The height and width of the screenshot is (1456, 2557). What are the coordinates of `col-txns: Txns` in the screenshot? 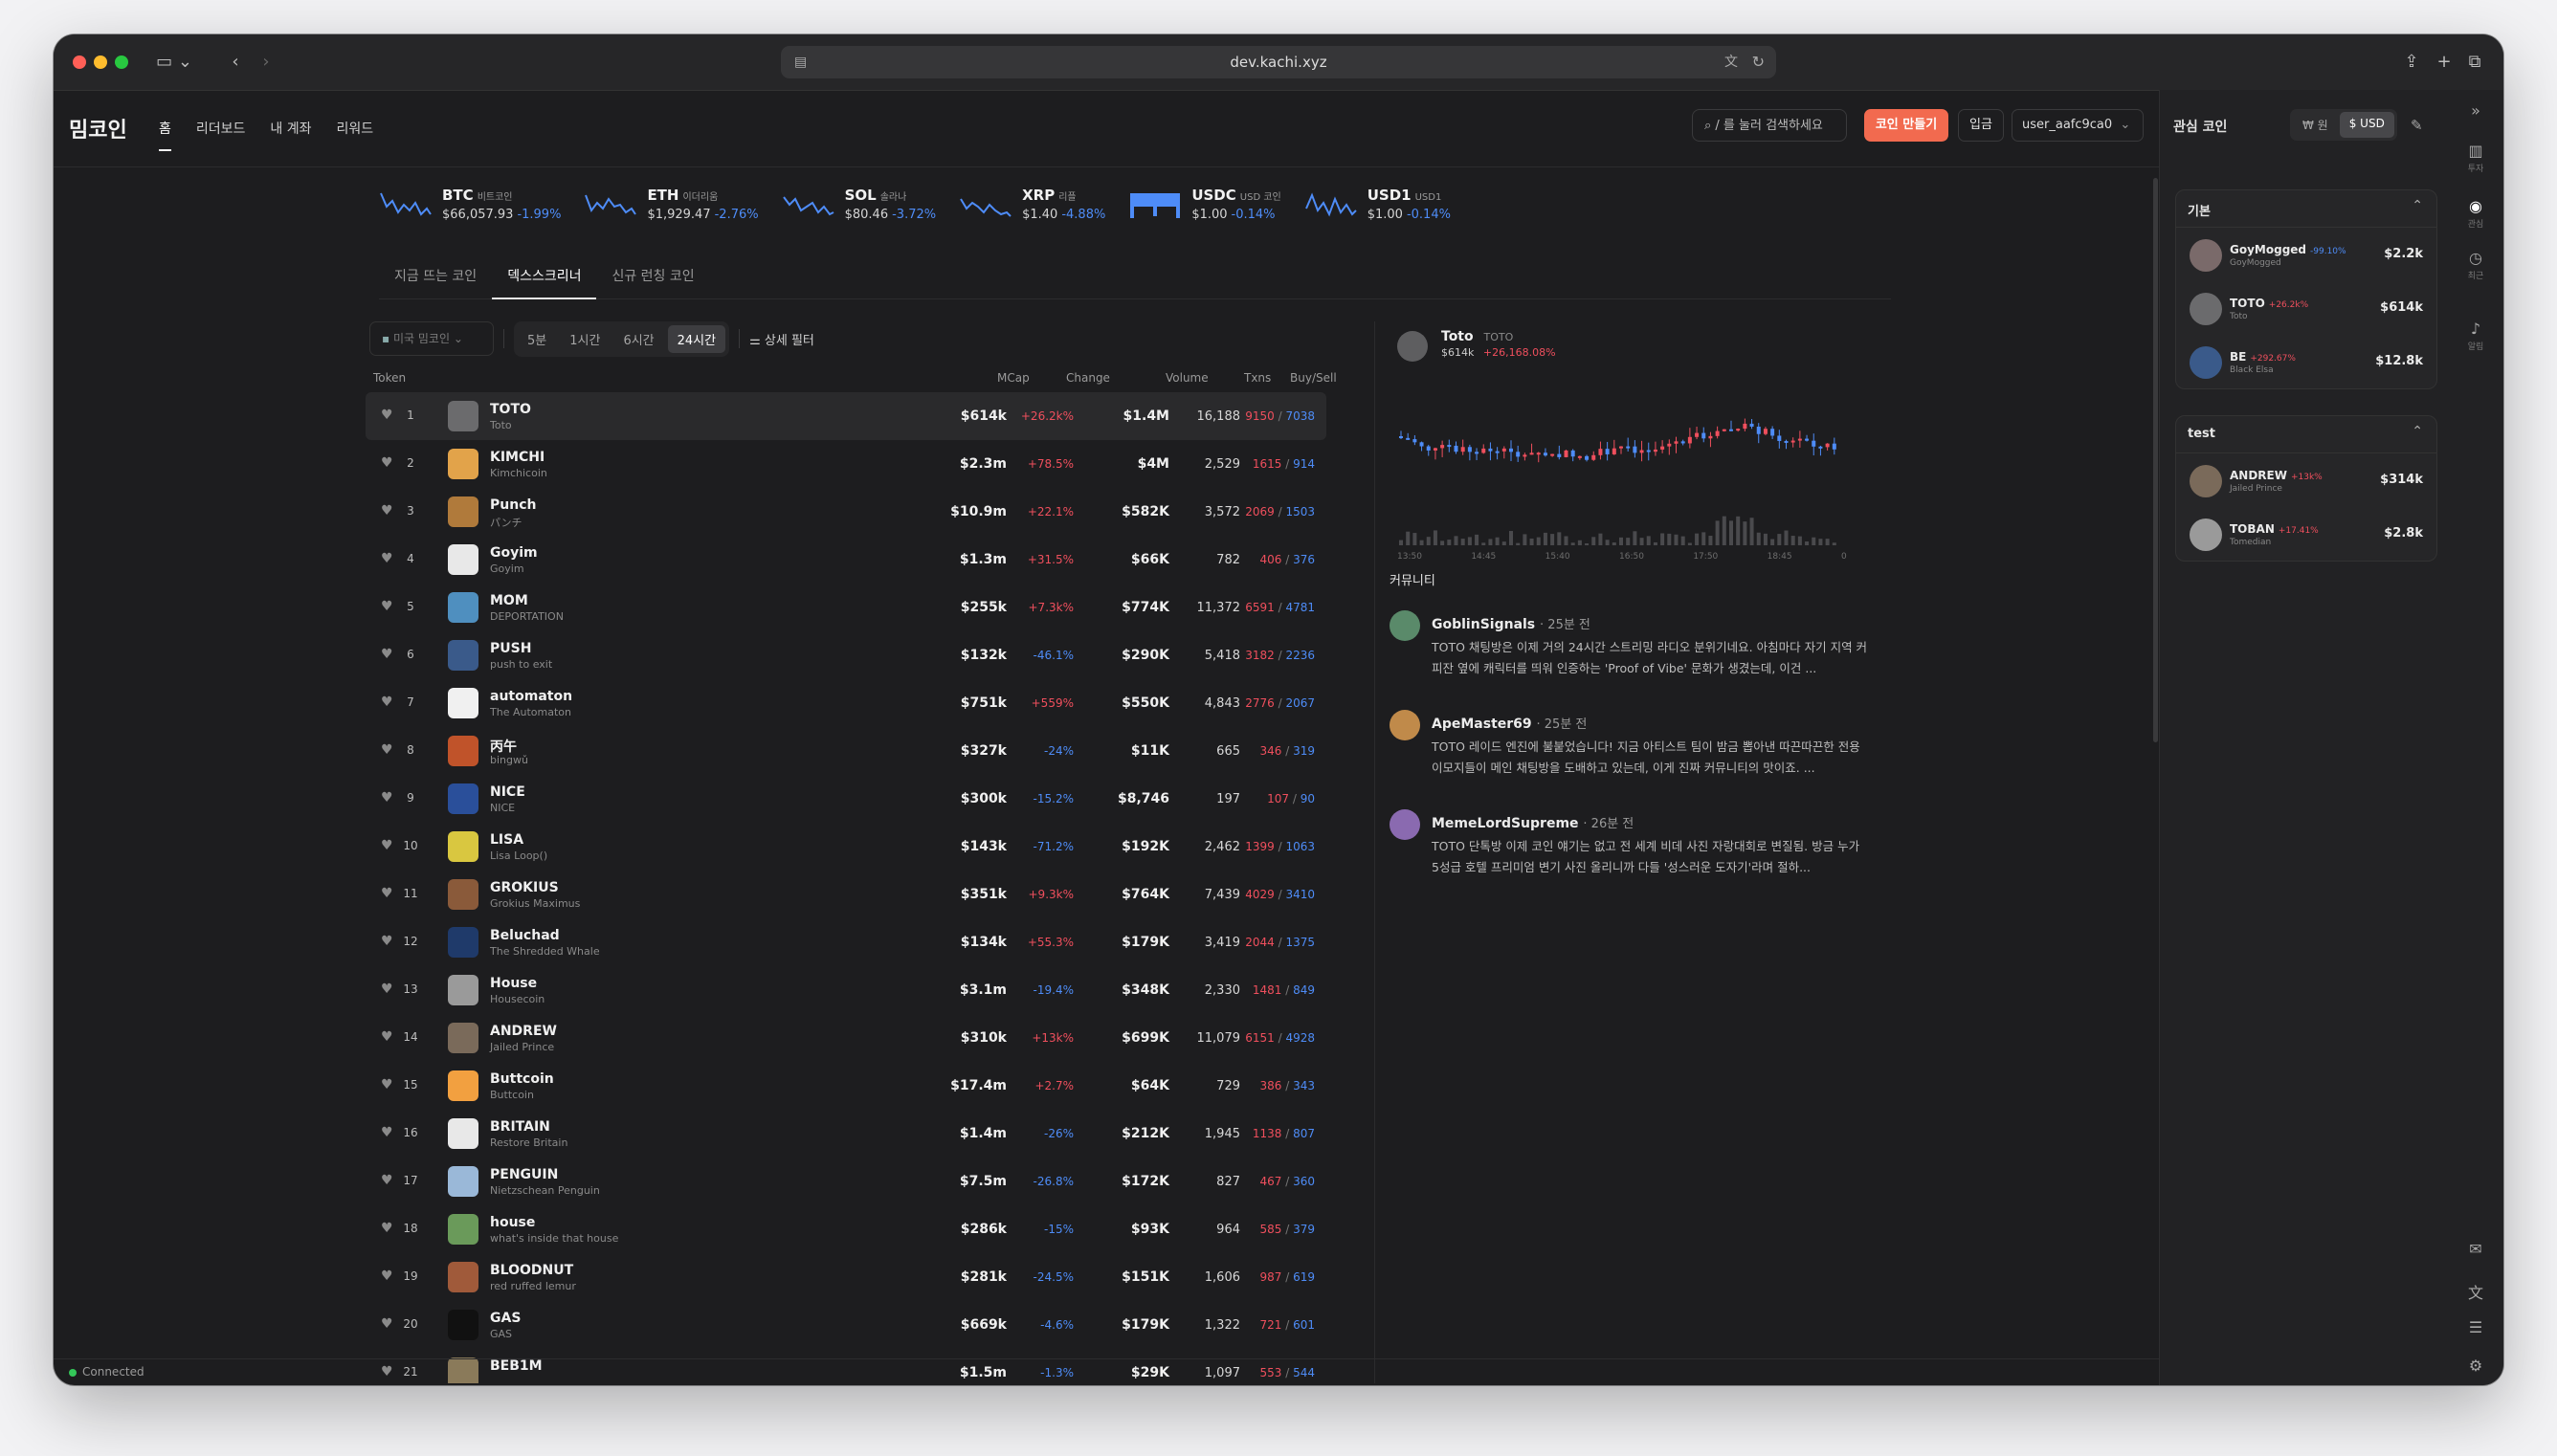 It's located at (1258, 378).